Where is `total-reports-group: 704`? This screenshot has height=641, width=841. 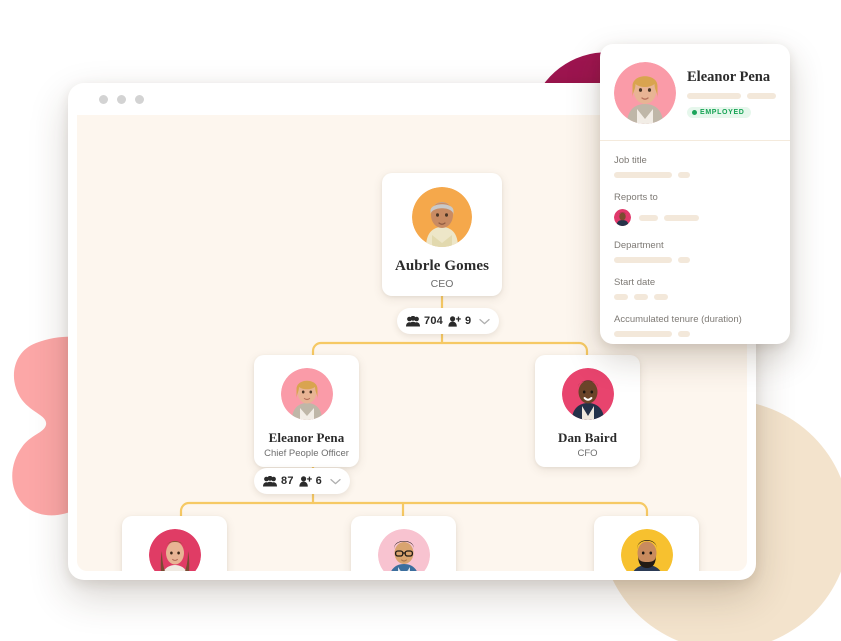 total-reports-group: 704 is located at coordinates (424, 321).